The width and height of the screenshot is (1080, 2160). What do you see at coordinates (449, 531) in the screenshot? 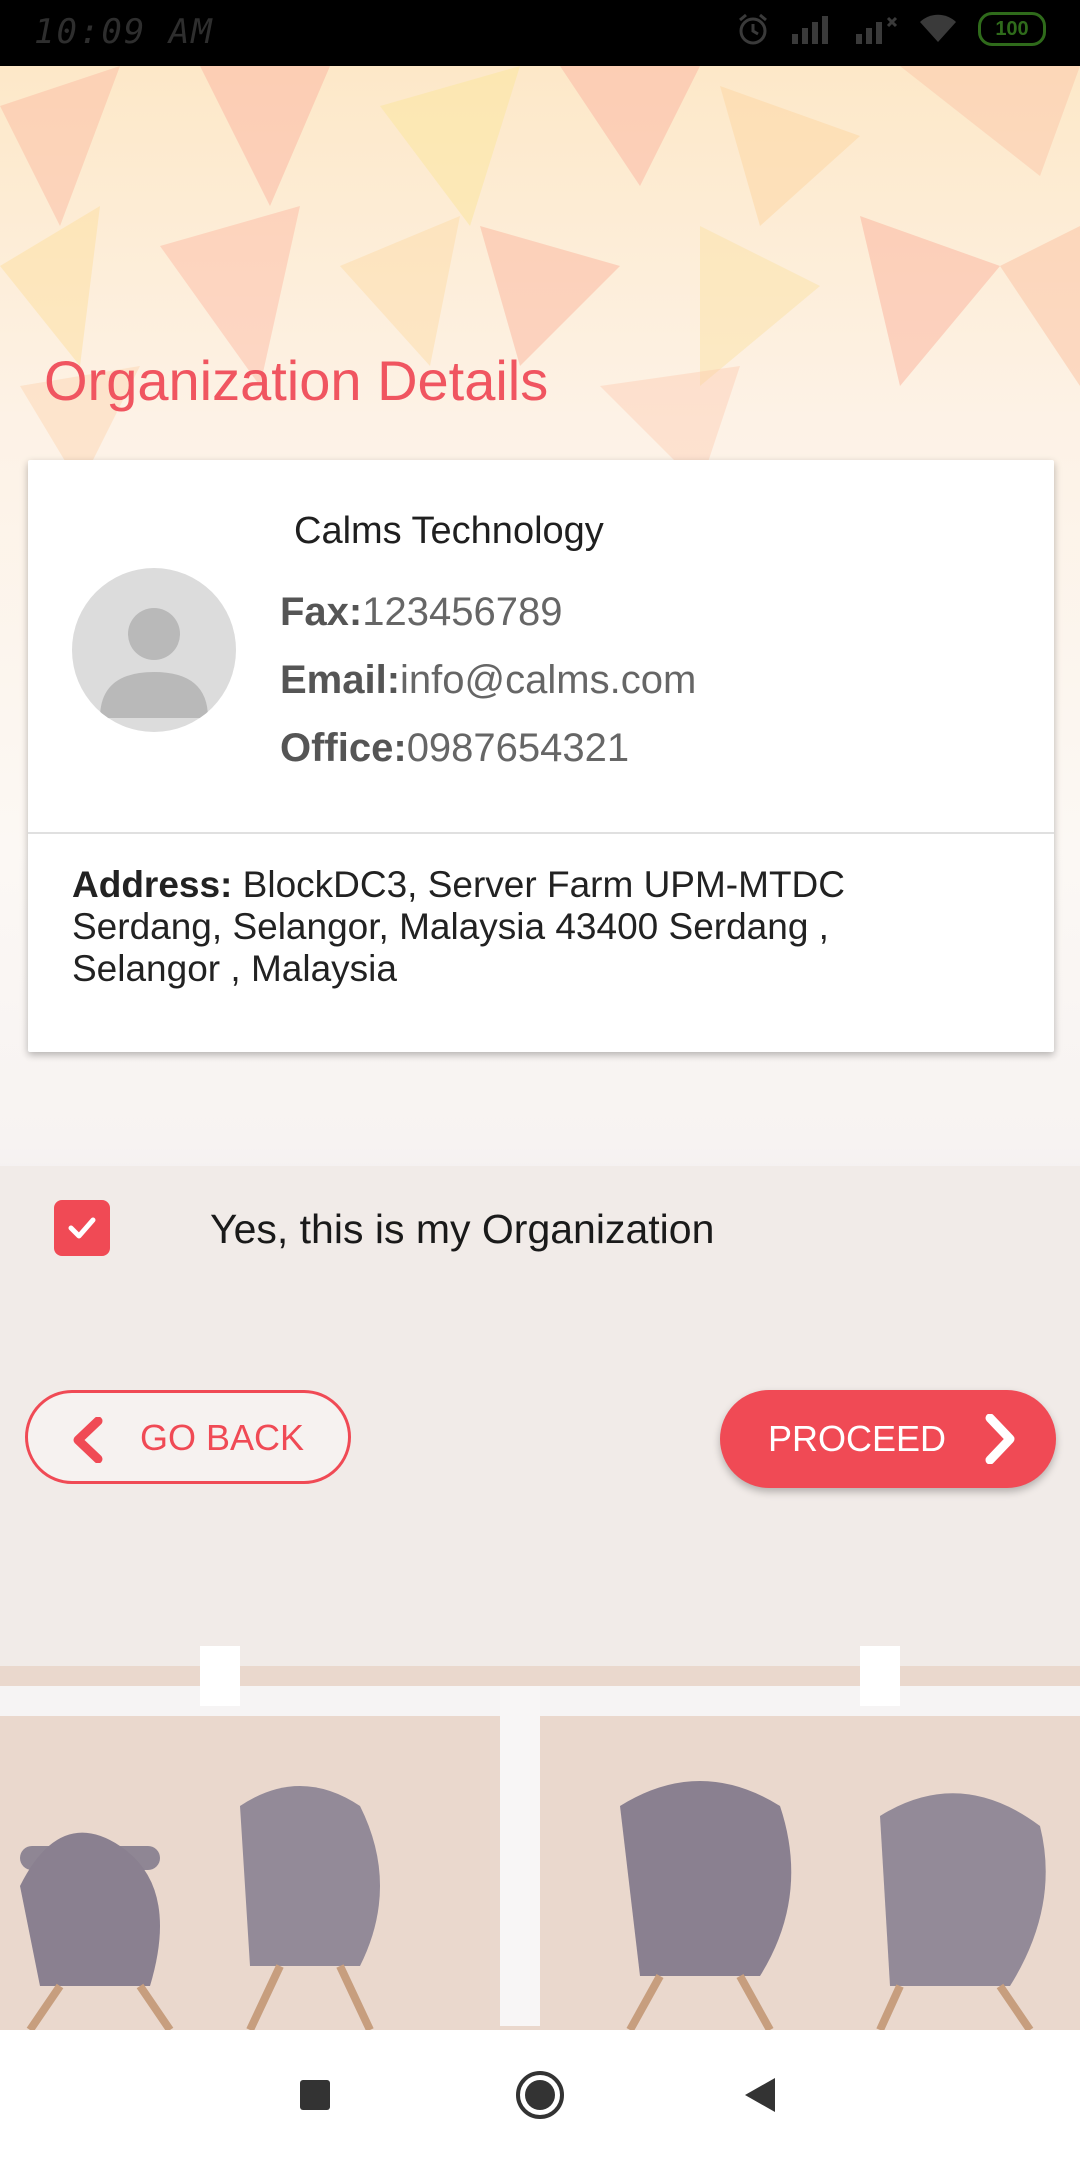
I see `organization-name: Calms Technology` at bounding box center [449, 531].